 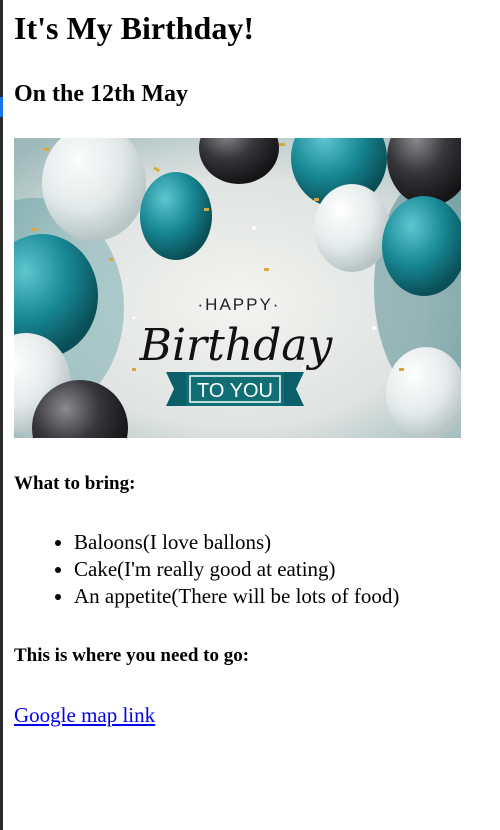 What do you see at coordinates (84, 715) in the screenshot?
I see `google-map-link: Google map link` at bounding box center [84, 715].